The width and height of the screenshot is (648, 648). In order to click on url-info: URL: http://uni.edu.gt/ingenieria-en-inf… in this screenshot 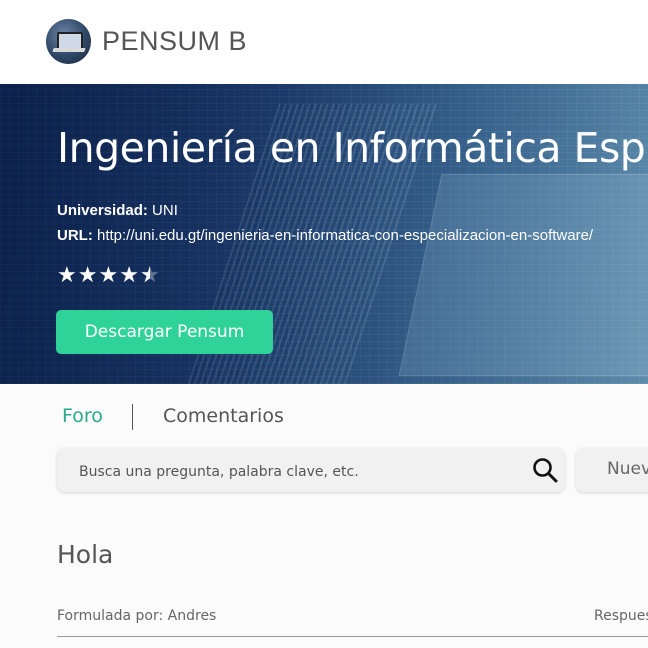, I will do `click(325, 235)`.